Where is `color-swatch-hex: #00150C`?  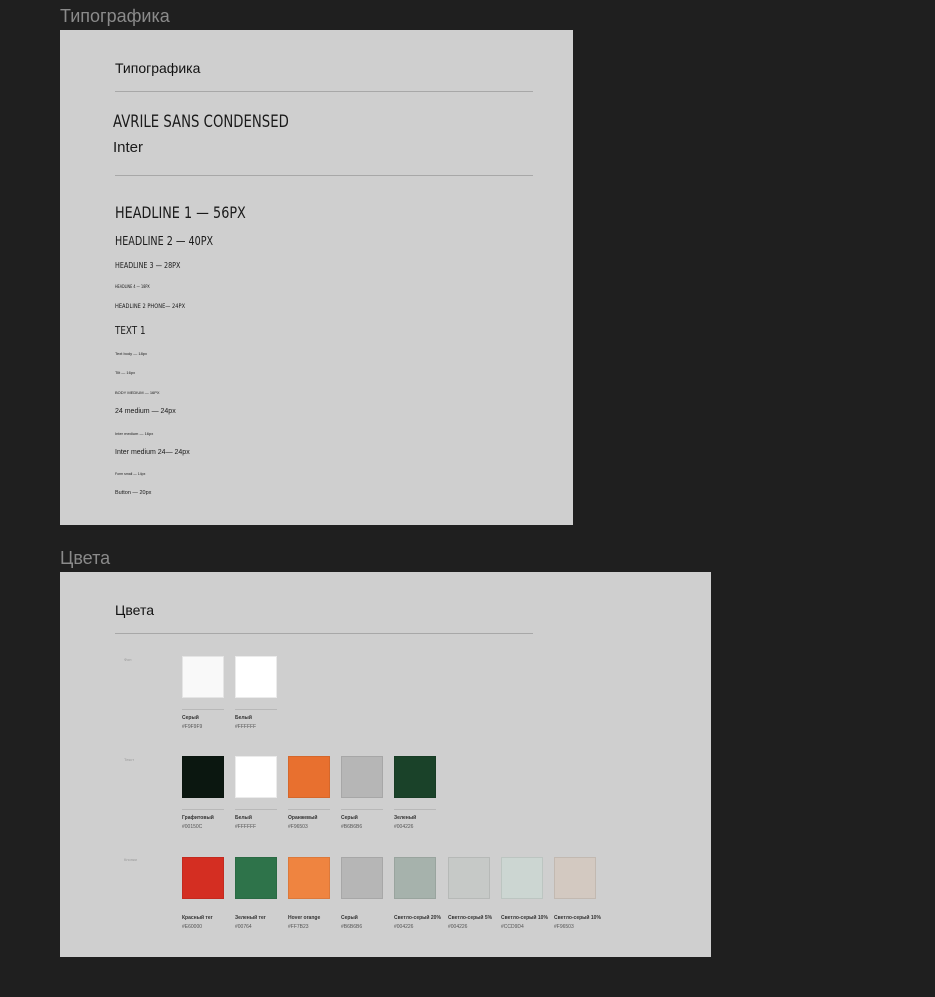
color-swatch-hex: #00150C is located at coordinates (192, 827).